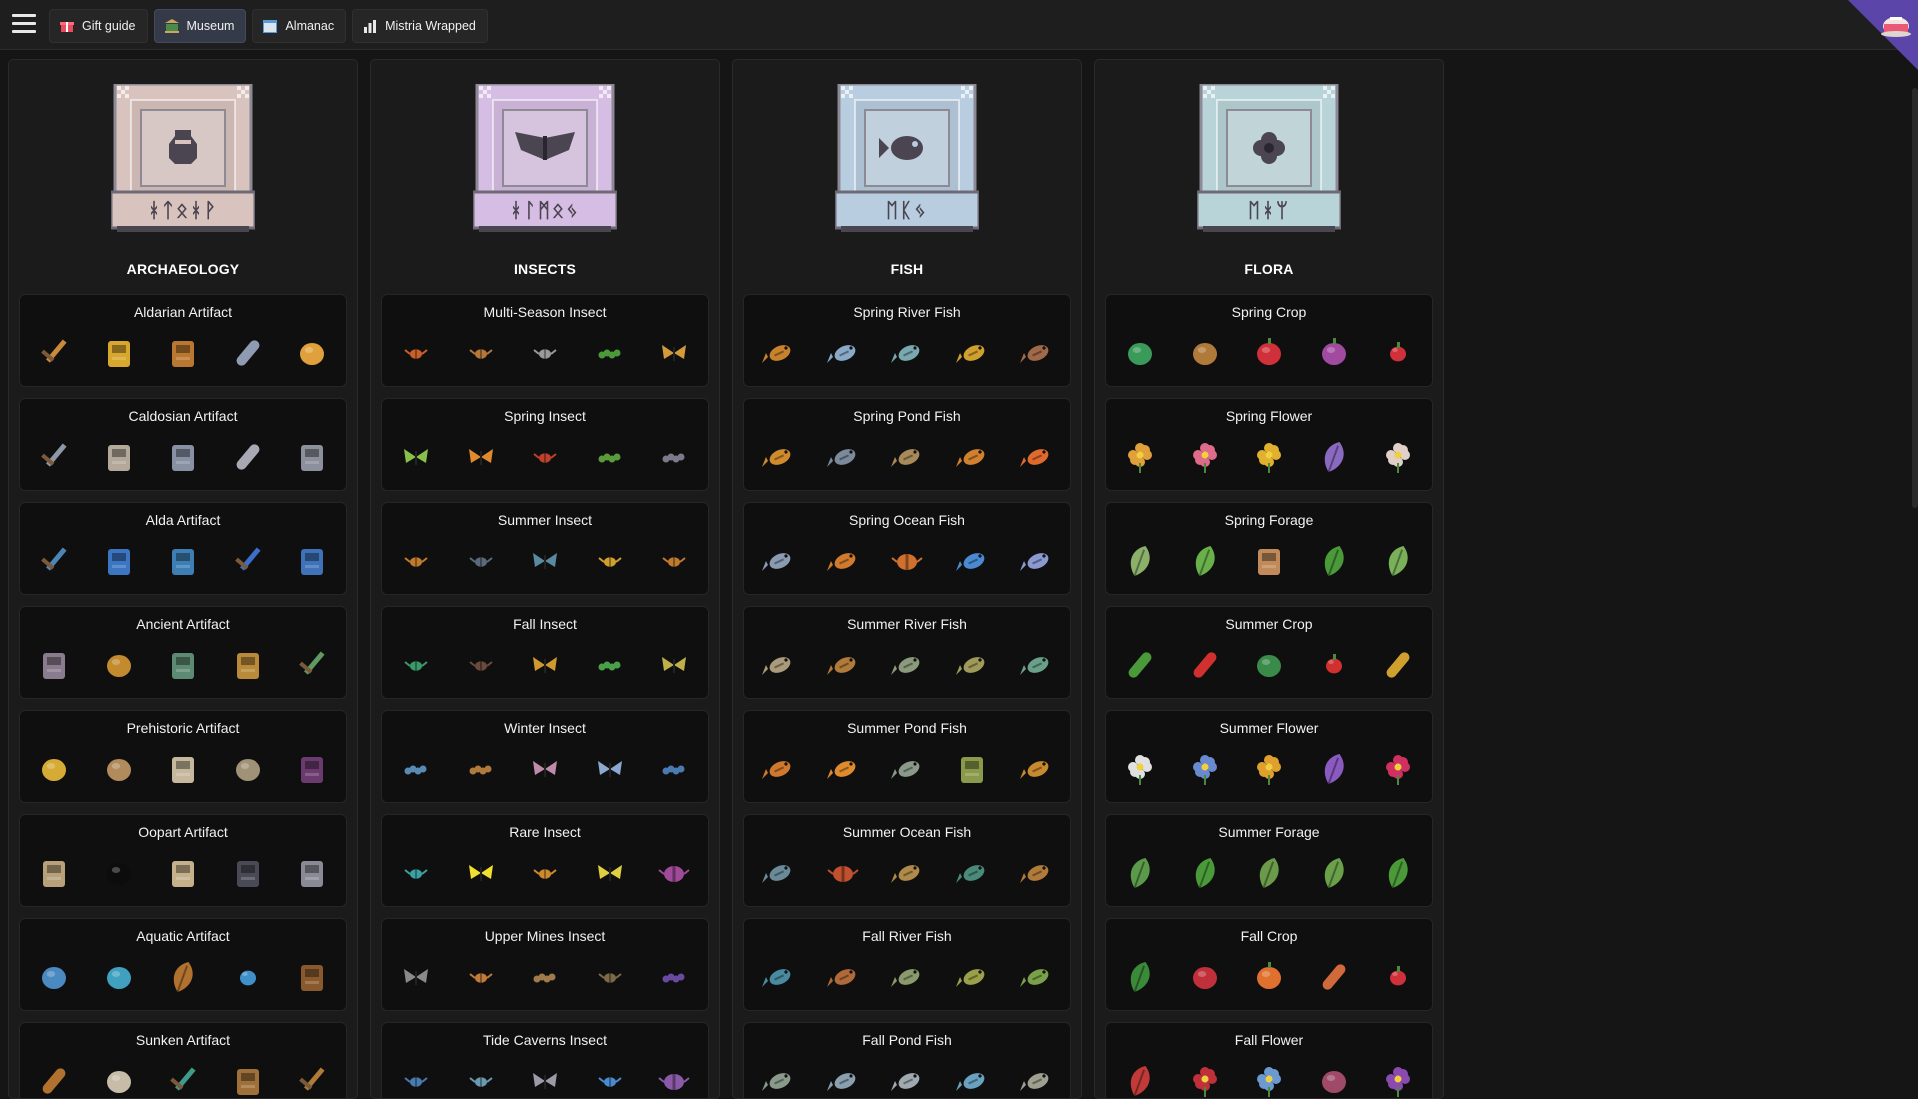  What do you see at coordinates (299, 26) in the screenshot?
I see `tab-almanac: Almanac` at bounding box center [299, 26].